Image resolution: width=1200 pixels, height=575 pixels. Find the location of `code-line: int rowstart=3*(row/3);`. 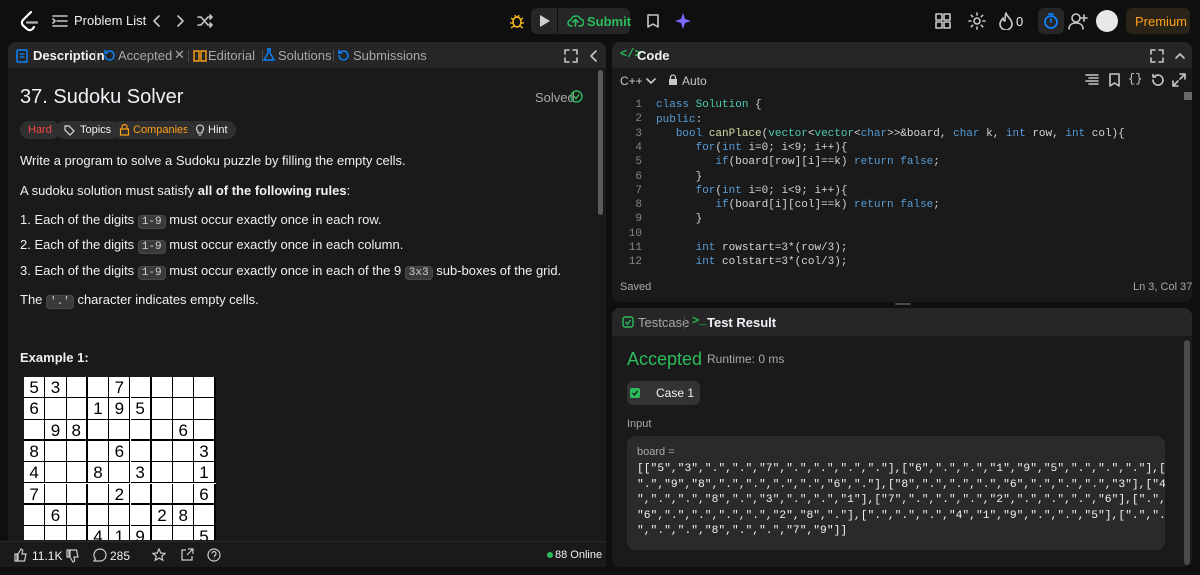

code-line: int rowstart=3*(row/3); is located at coordinates (752, 248).